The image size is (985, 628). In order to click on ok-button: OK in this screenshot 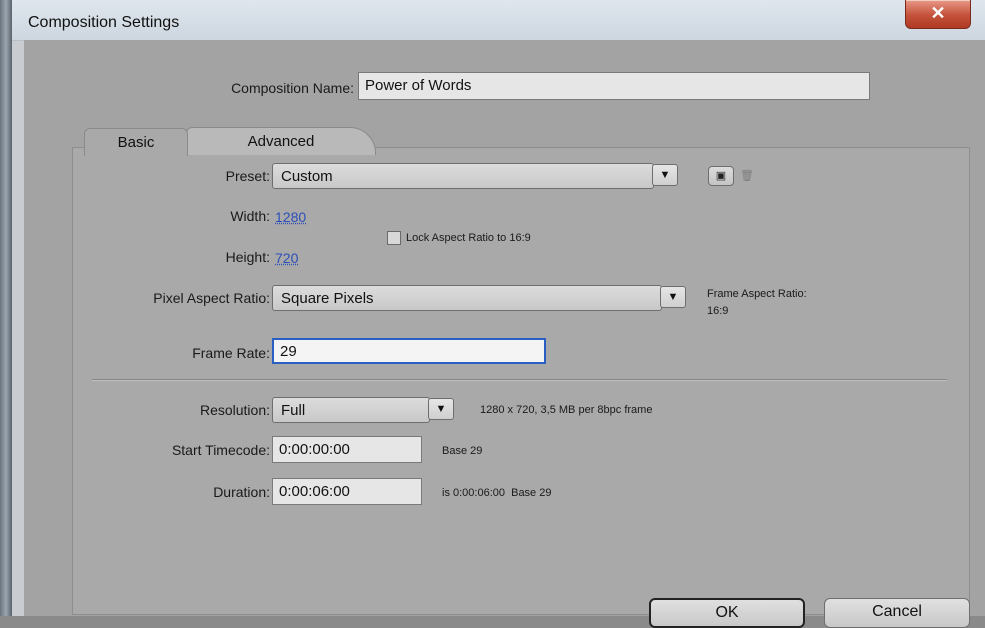, I will do `click(727, 613)`.